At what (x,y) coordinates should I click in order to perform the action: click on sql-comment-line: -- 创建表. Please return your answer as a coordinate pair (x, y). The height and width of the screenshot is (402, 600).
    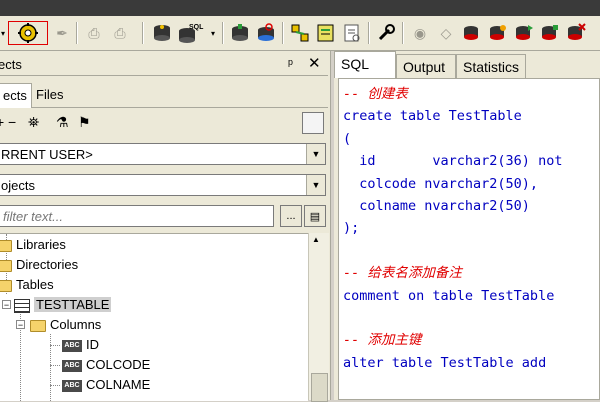
    Looking at the image, I should click on (375, 94).